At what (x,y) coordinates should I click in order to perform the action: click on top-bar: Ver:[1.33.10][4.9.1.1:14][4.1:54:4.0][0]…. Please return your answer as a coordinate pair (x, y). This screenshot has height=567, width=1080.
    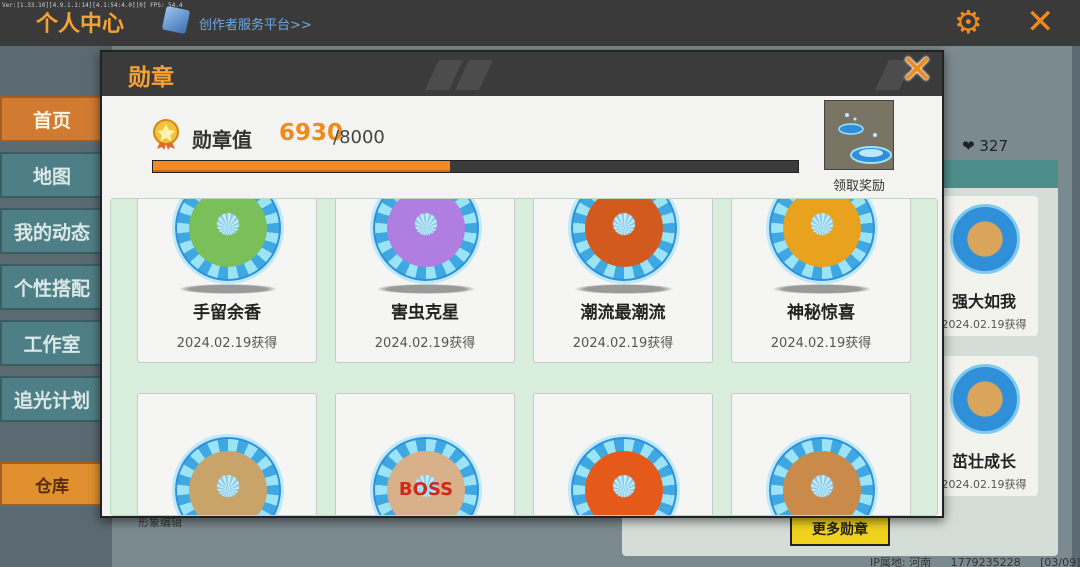
    Looking at the image, I should click on (540, 23).